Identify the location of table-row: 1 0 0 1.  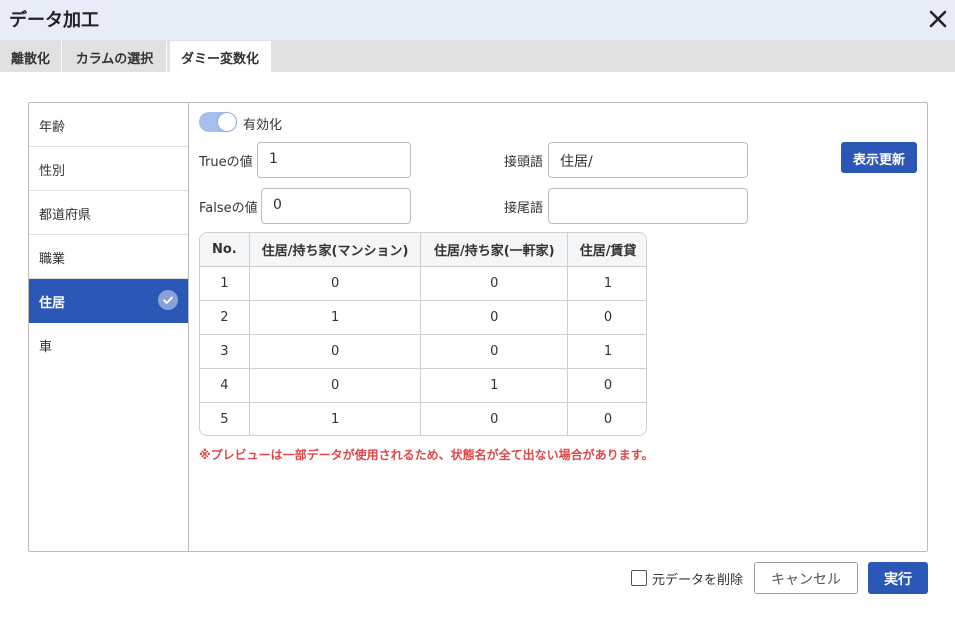
(423, 283).